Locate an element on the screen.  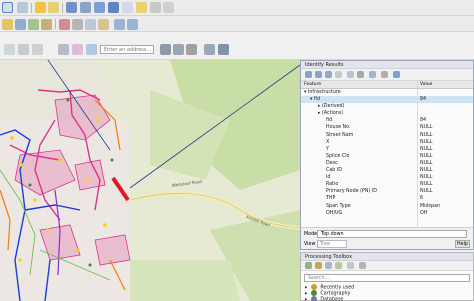
pan-tool-icon is located at coordinates (22, 7).